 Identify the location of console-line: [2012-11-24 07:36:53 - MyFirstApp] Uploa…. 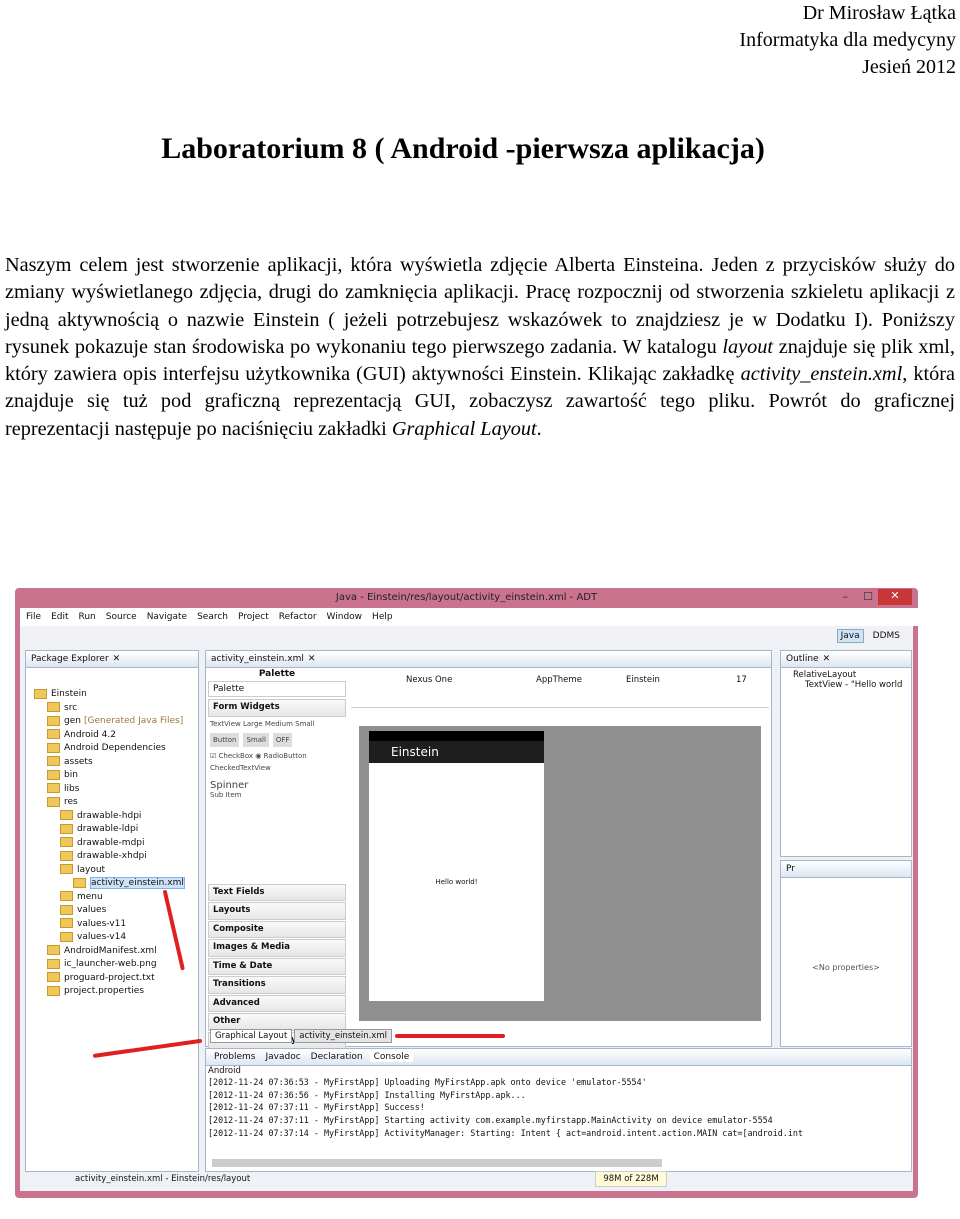
(427, 1082).